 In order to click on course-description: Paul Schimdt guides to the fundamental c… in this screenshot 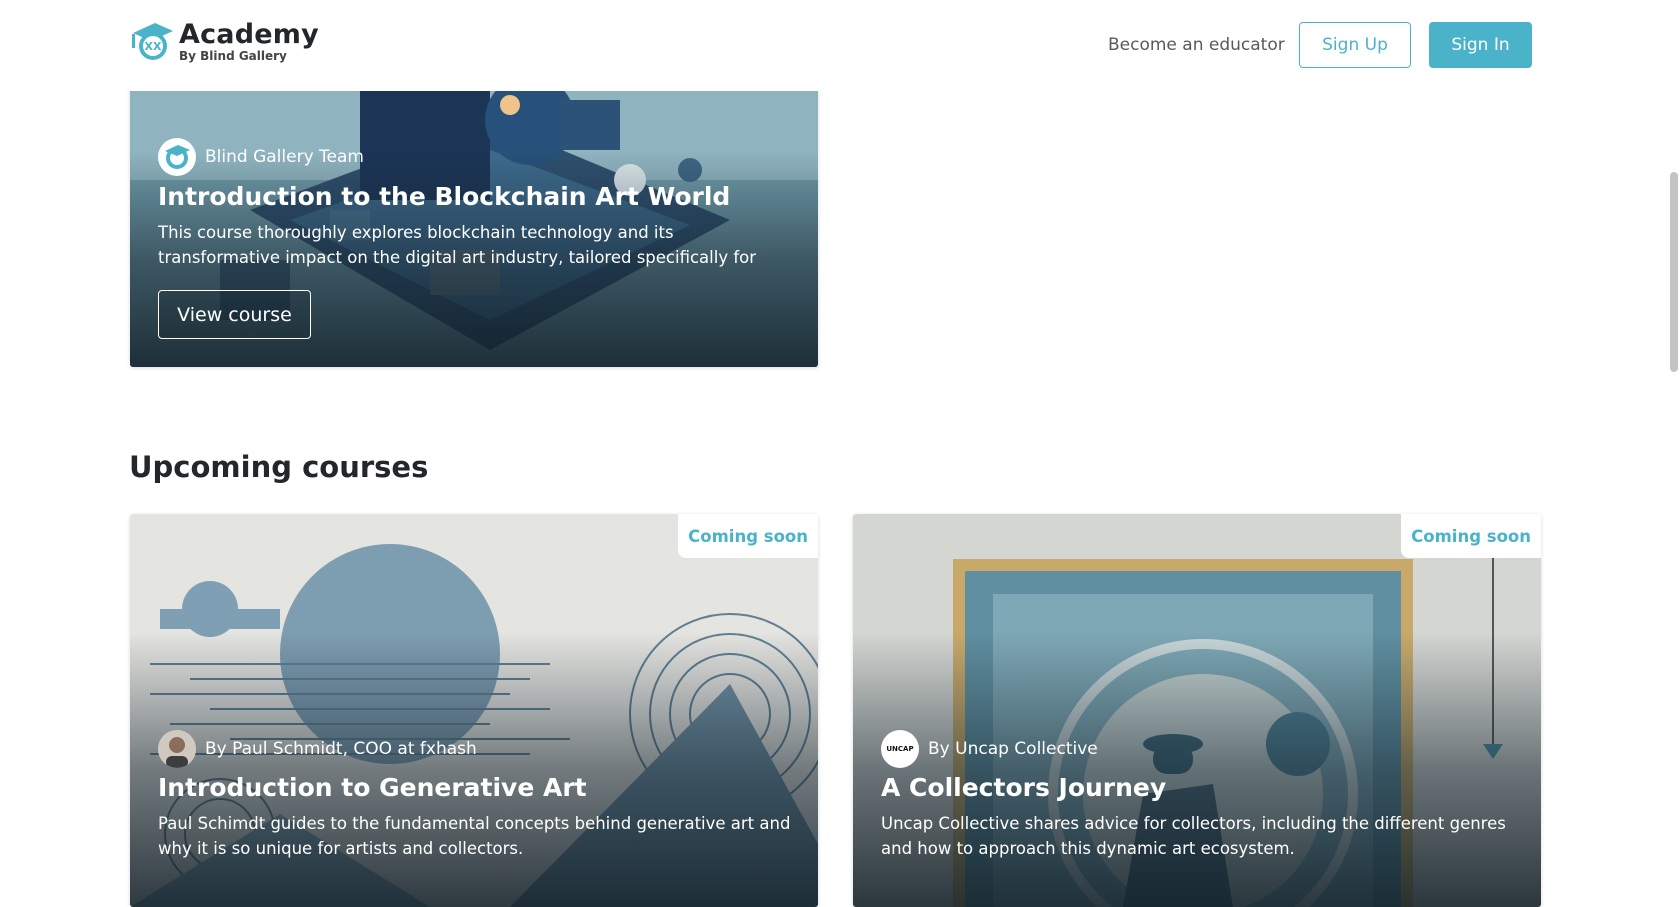, I will do `click(474, 836)`.